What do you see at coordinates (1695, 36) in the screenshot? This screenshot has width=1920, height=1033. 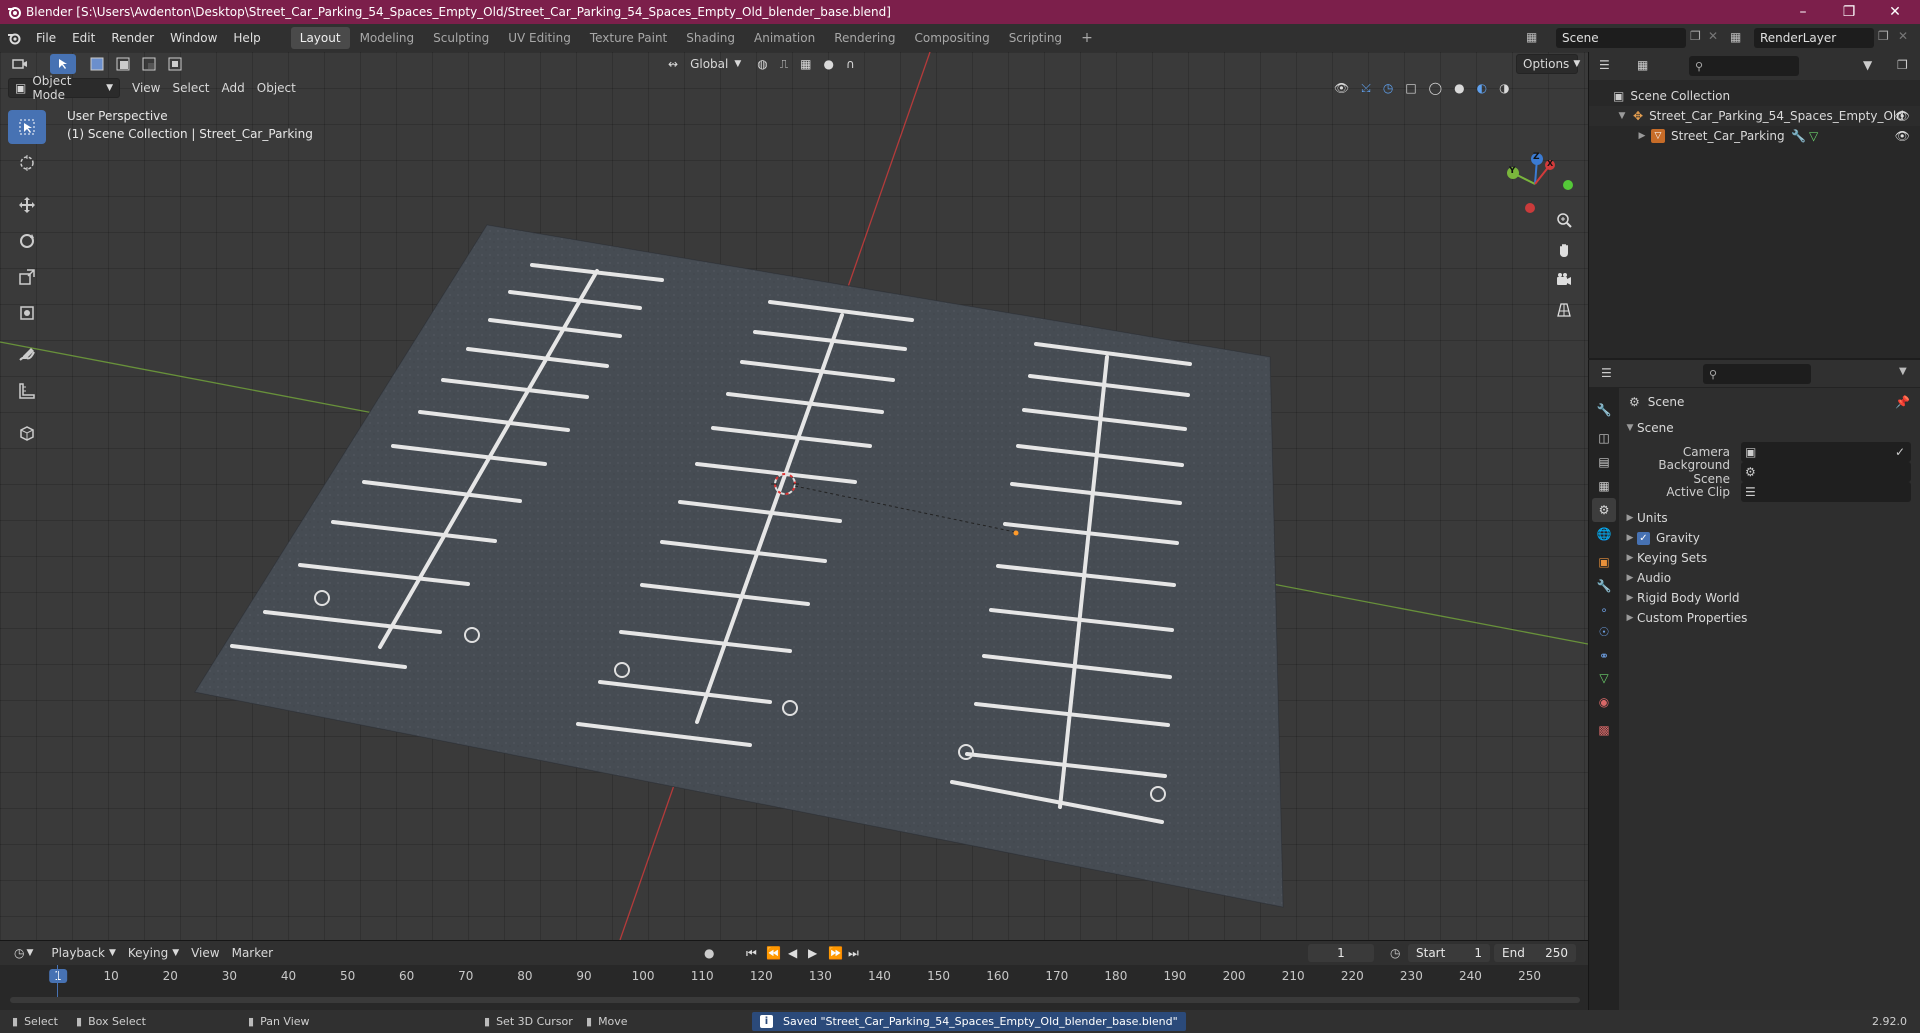 I see `new-scene-icon: ❐` at bounding box center [1695, 36].